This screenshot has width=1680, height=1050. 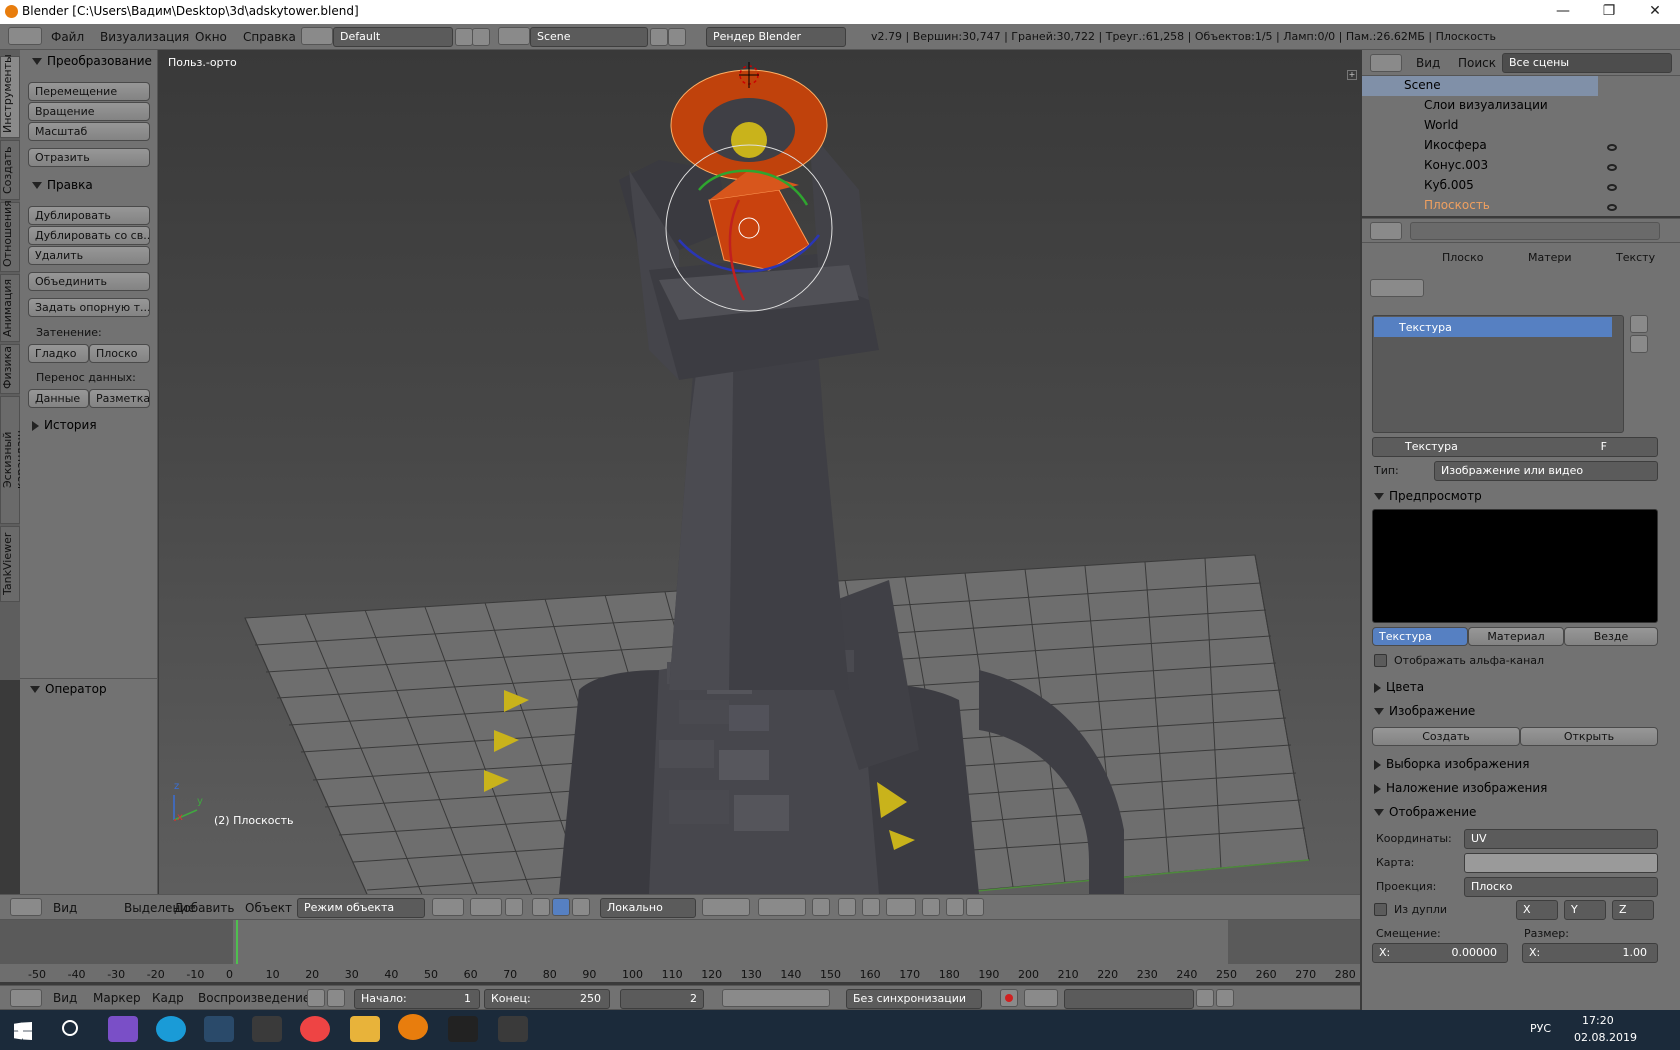 I want to click on keying-set-field, so click(x=1129, y=999).